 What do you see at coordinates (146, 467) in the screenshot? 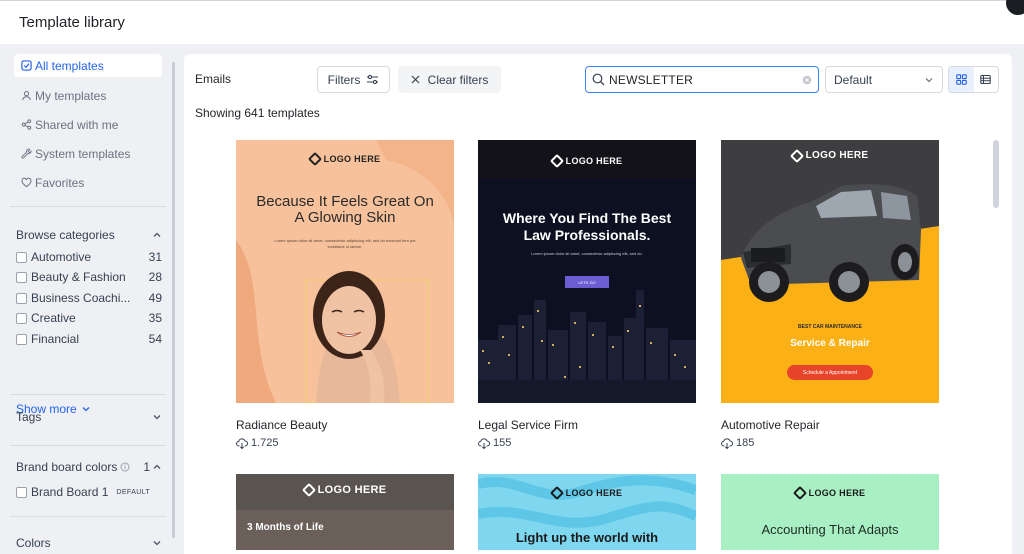
I see `brand-colors-count: 1` at bounding box center [146, 467].